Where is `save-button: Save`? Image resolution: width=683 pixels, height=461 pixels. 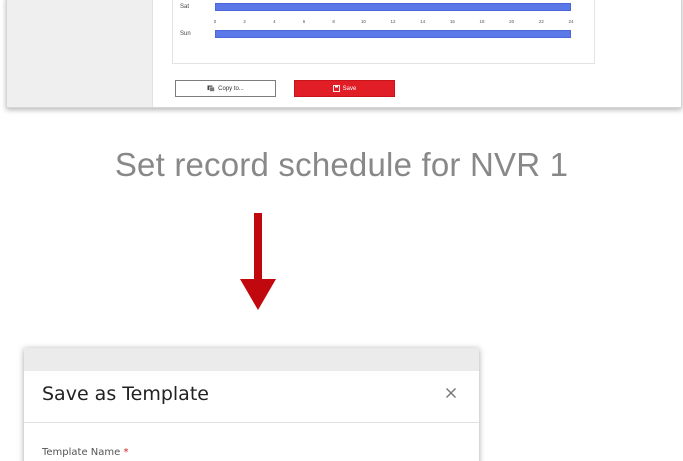
save-button: Save is located at coordinates (344, 88).